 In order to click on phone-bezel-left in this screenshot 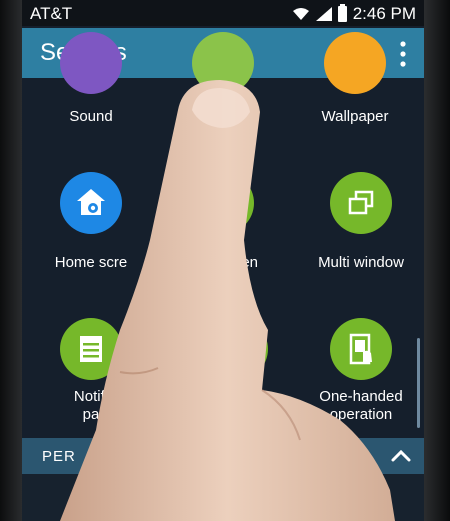, I will do `click(11, 260)`.